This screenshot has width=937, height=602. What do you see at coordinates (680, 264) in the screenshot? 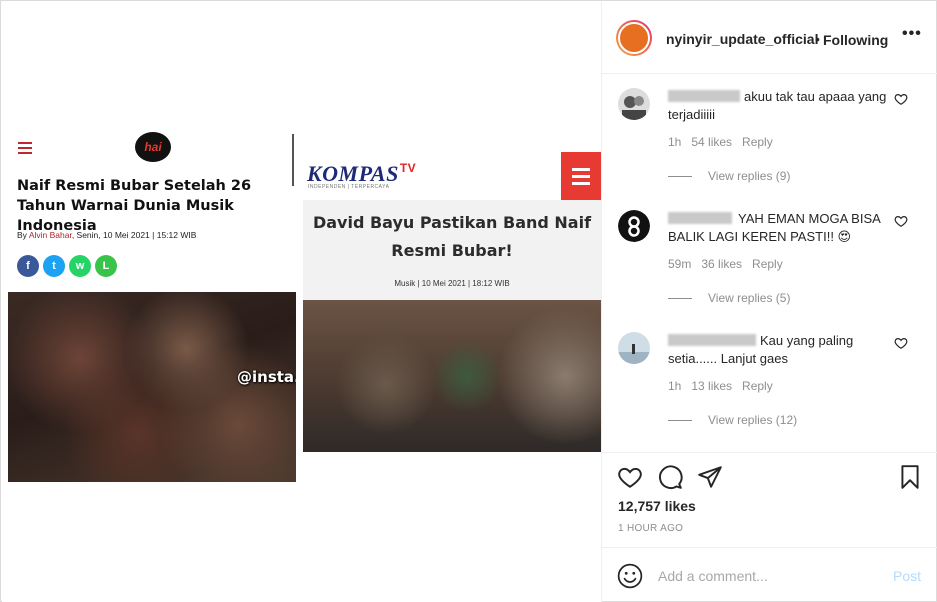
I see `comment-time: 59m` at bounding box center [680, 264].